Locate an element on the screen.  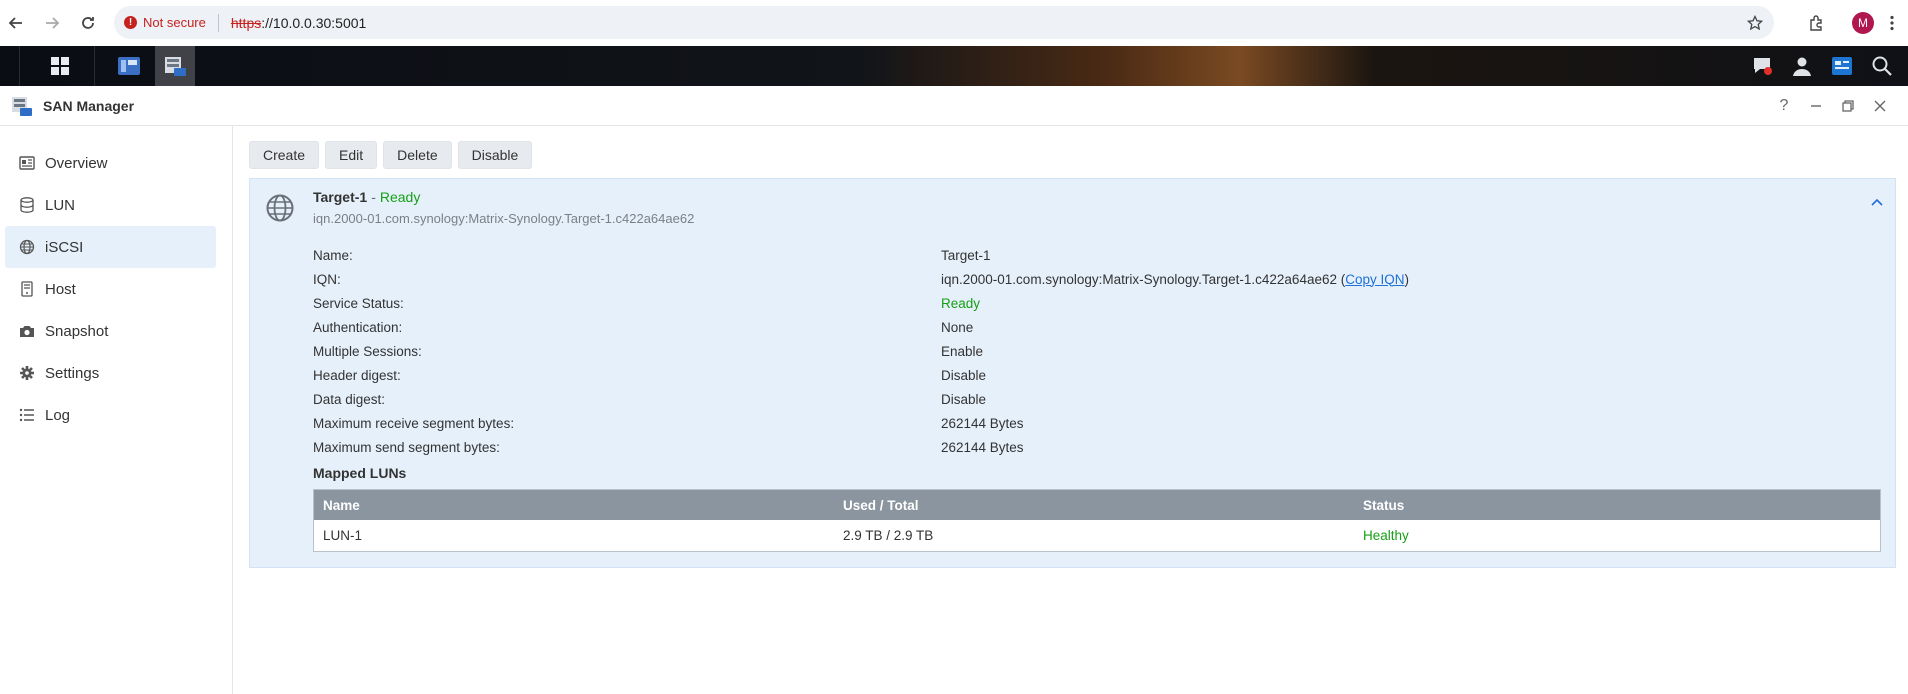
edit-button: Edit is located at coordinates (351, 155).